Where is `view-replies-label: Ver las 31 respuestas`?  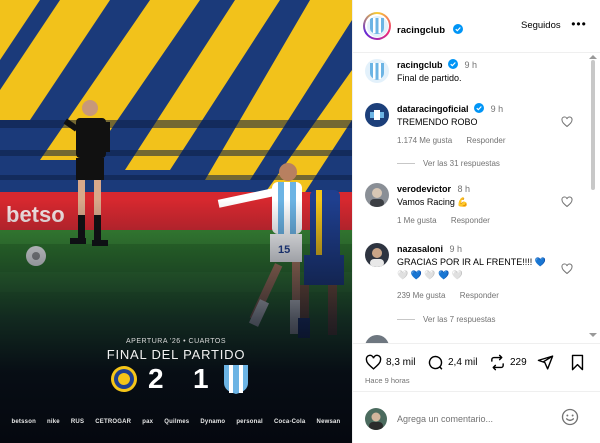 view-replies-label: Ver las 31 respuestas is located at coordinates (461, 163).